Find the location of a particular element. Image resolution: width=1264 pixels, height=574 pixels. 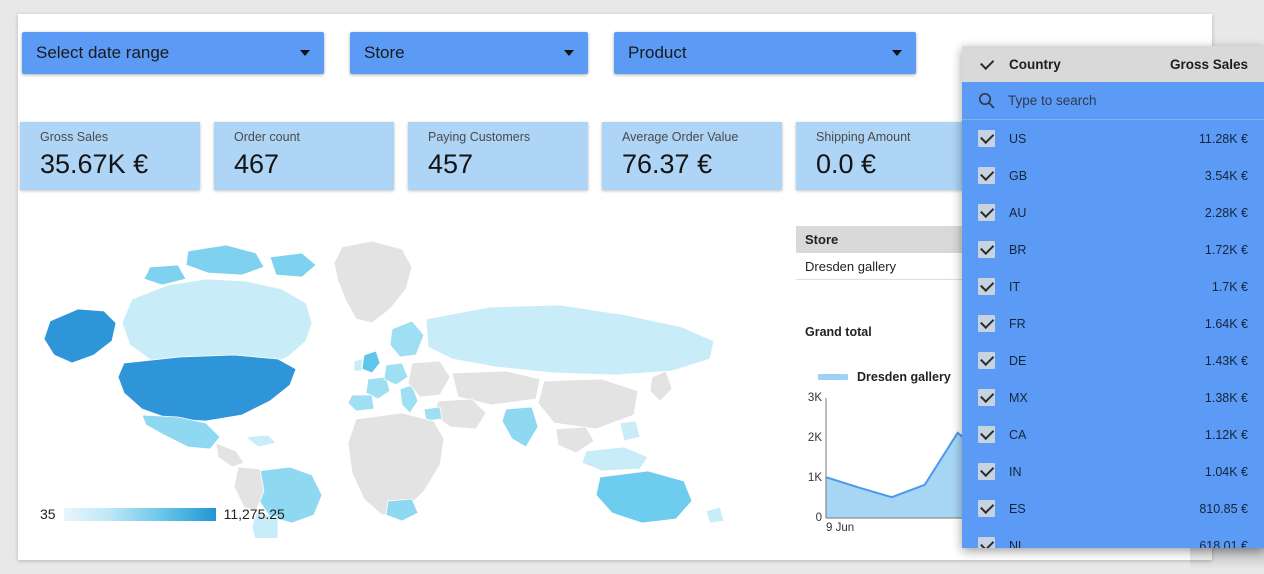

country-list-item: IT 1.7K € is located at coordinates (1113, 286).